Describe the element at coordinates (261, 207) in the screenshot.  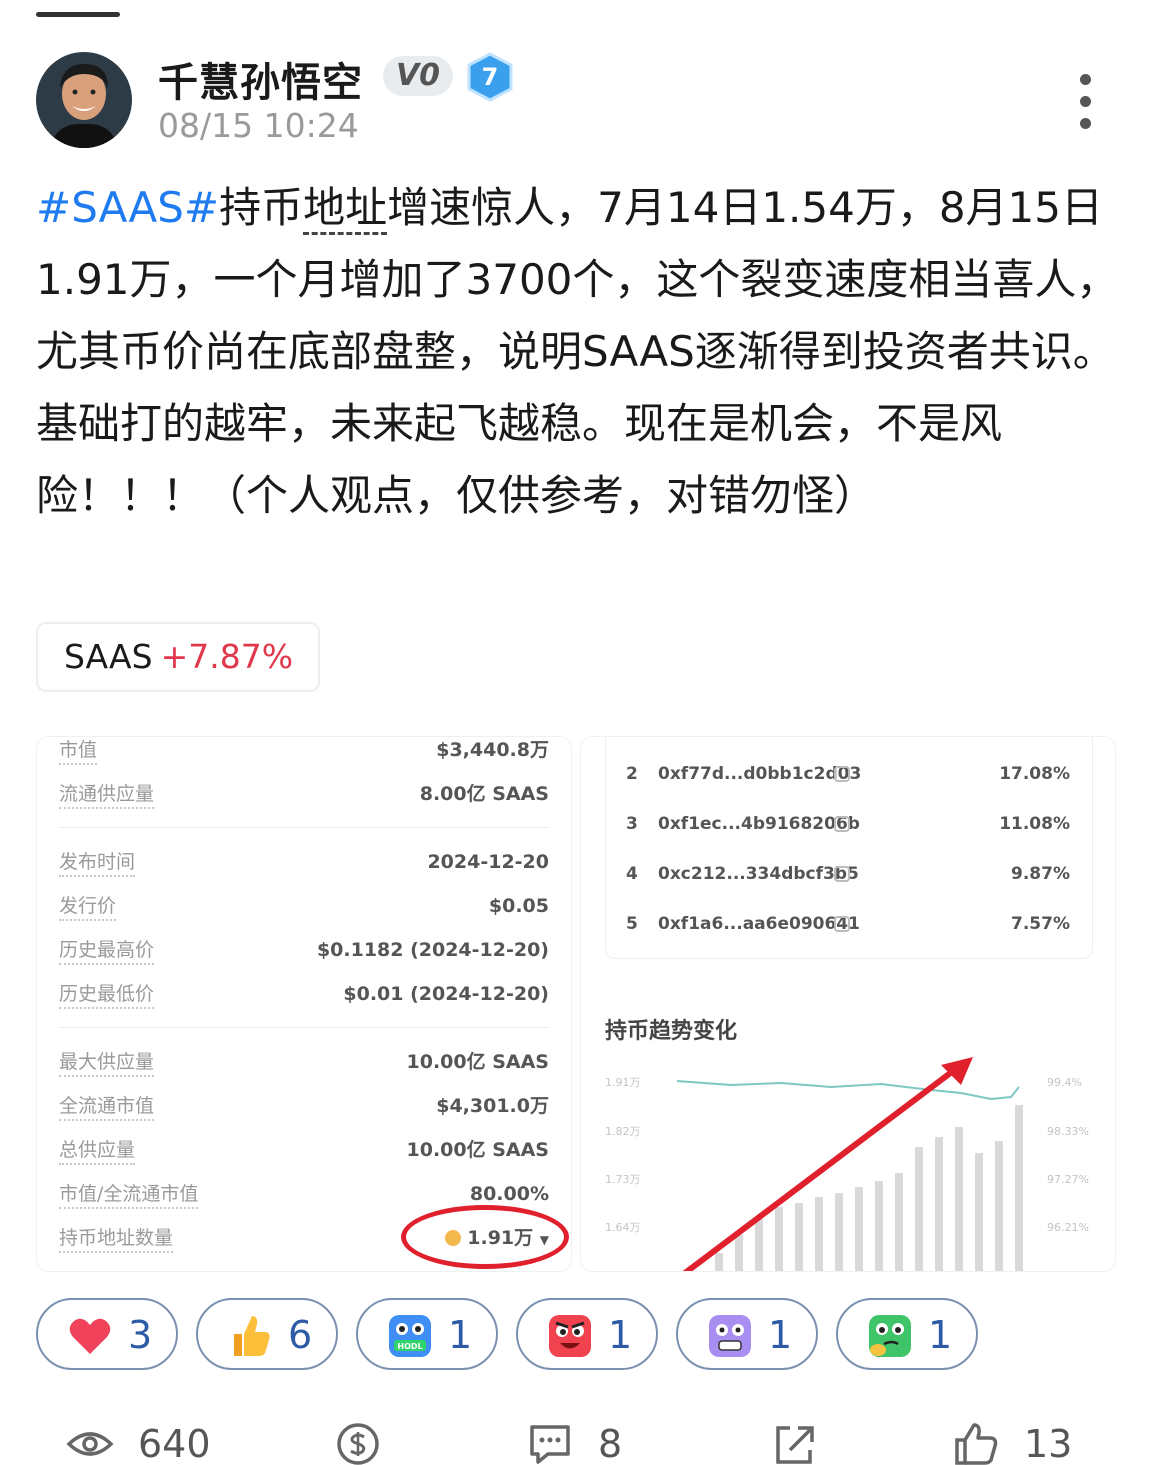
I see `post-text-part: 持币` at that location.